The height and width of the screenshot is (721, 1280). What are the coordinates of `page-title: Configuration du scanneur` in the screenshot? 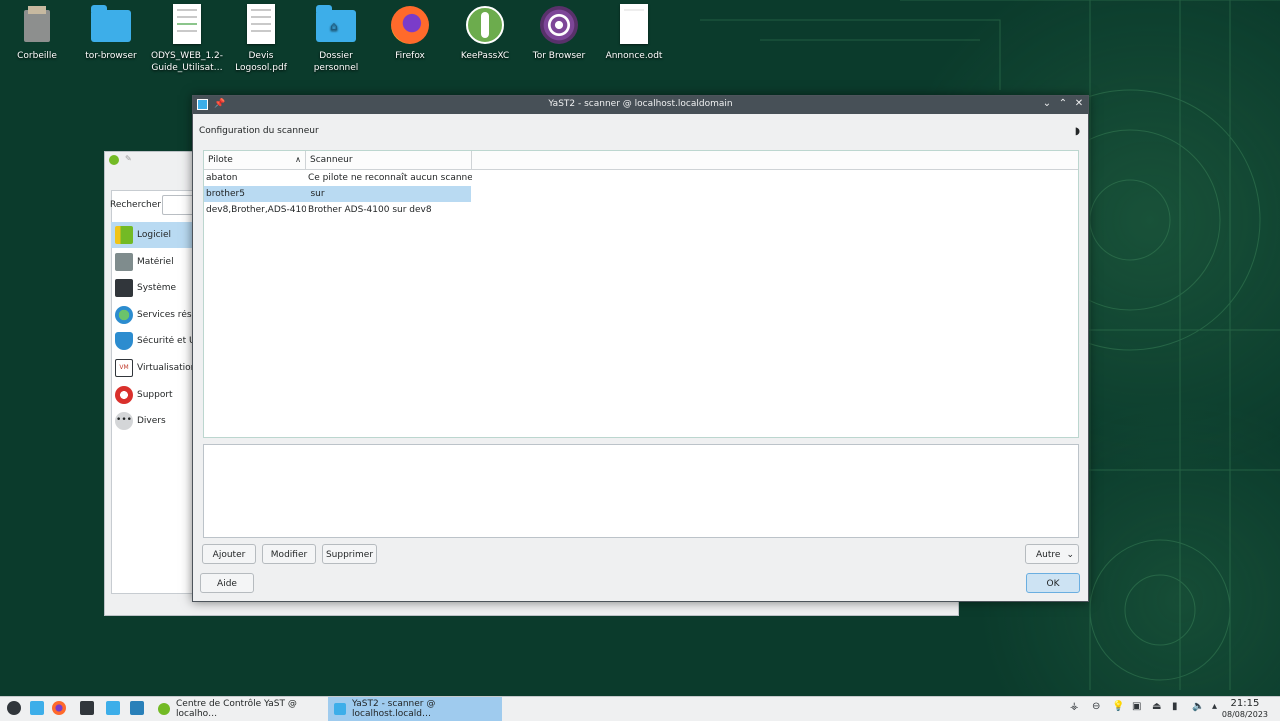 It's located at (259, 131).